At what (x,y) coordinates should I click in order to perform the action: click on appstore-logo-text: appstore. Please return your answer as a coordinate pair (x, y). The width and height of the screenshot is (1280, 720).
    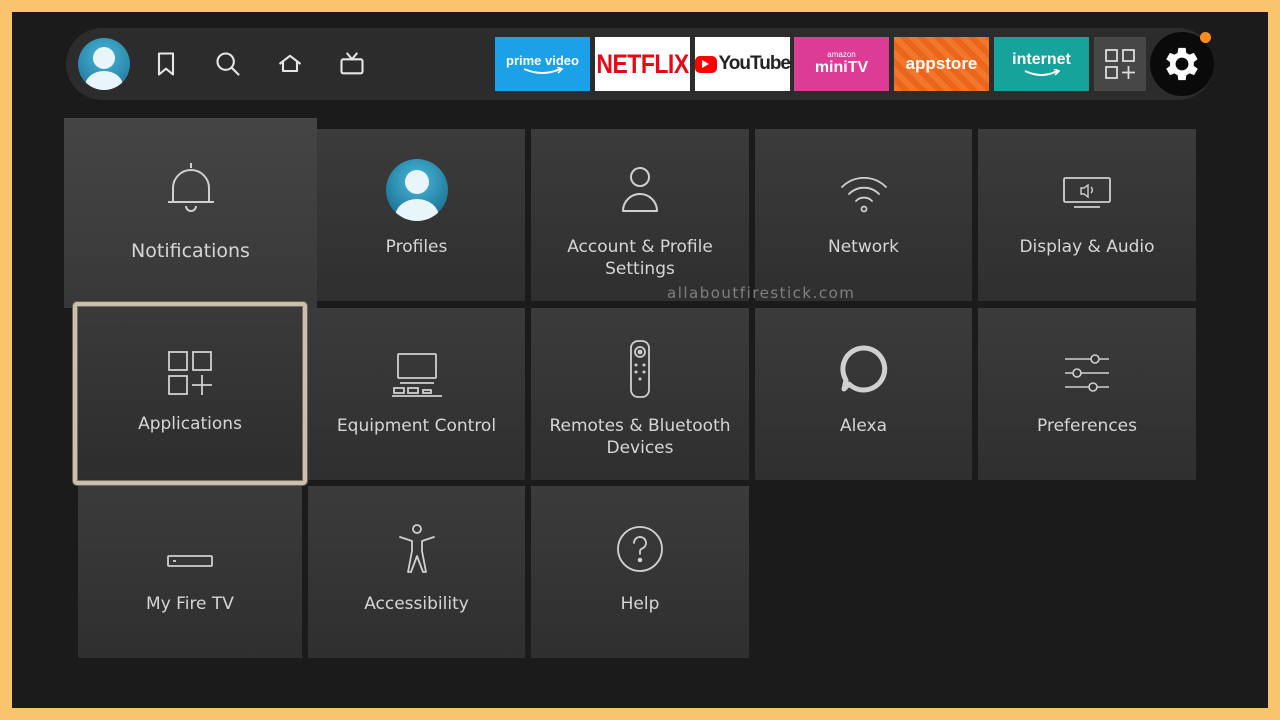
    Looking at the image, I should click on (941, 63).